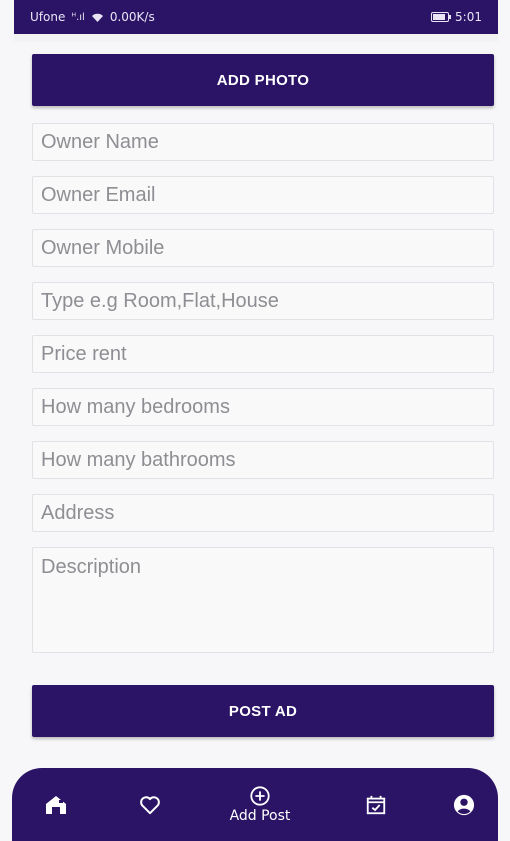  I want to click on nav-favorites, so click(150, 804).